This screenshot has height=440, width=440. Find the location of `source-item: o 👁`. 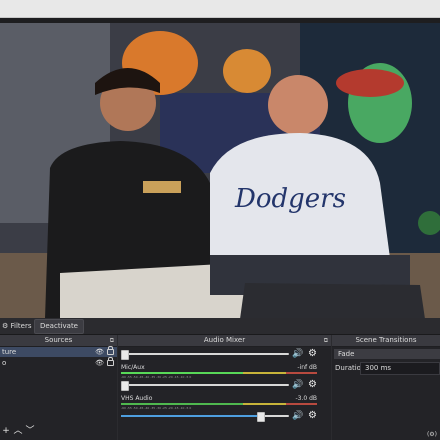

source-item: o 👁 is located at coordinates (58, 362).